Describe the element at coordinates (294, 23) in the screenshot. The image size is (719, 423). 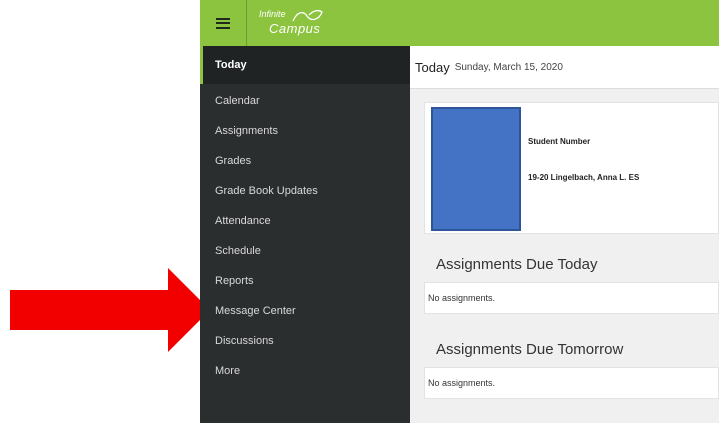
I see `infinite-campus-logo: Infinite Campus` at that location.